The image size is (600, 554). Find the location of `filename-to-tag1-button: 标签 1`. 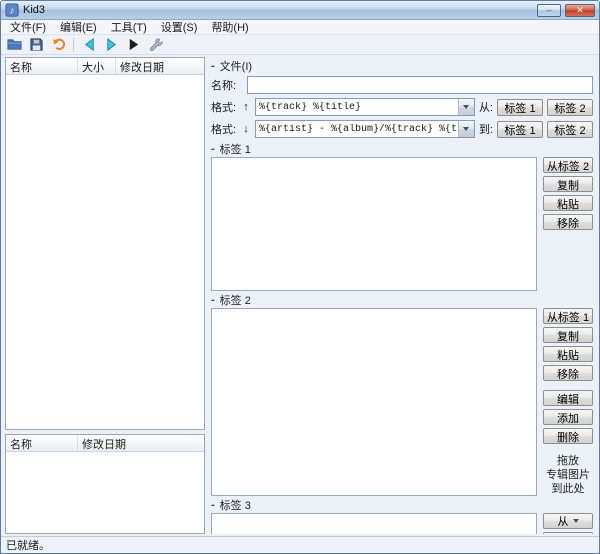

filename-to-tag1-button: 标签 1 is located at coordinates (520, 129).